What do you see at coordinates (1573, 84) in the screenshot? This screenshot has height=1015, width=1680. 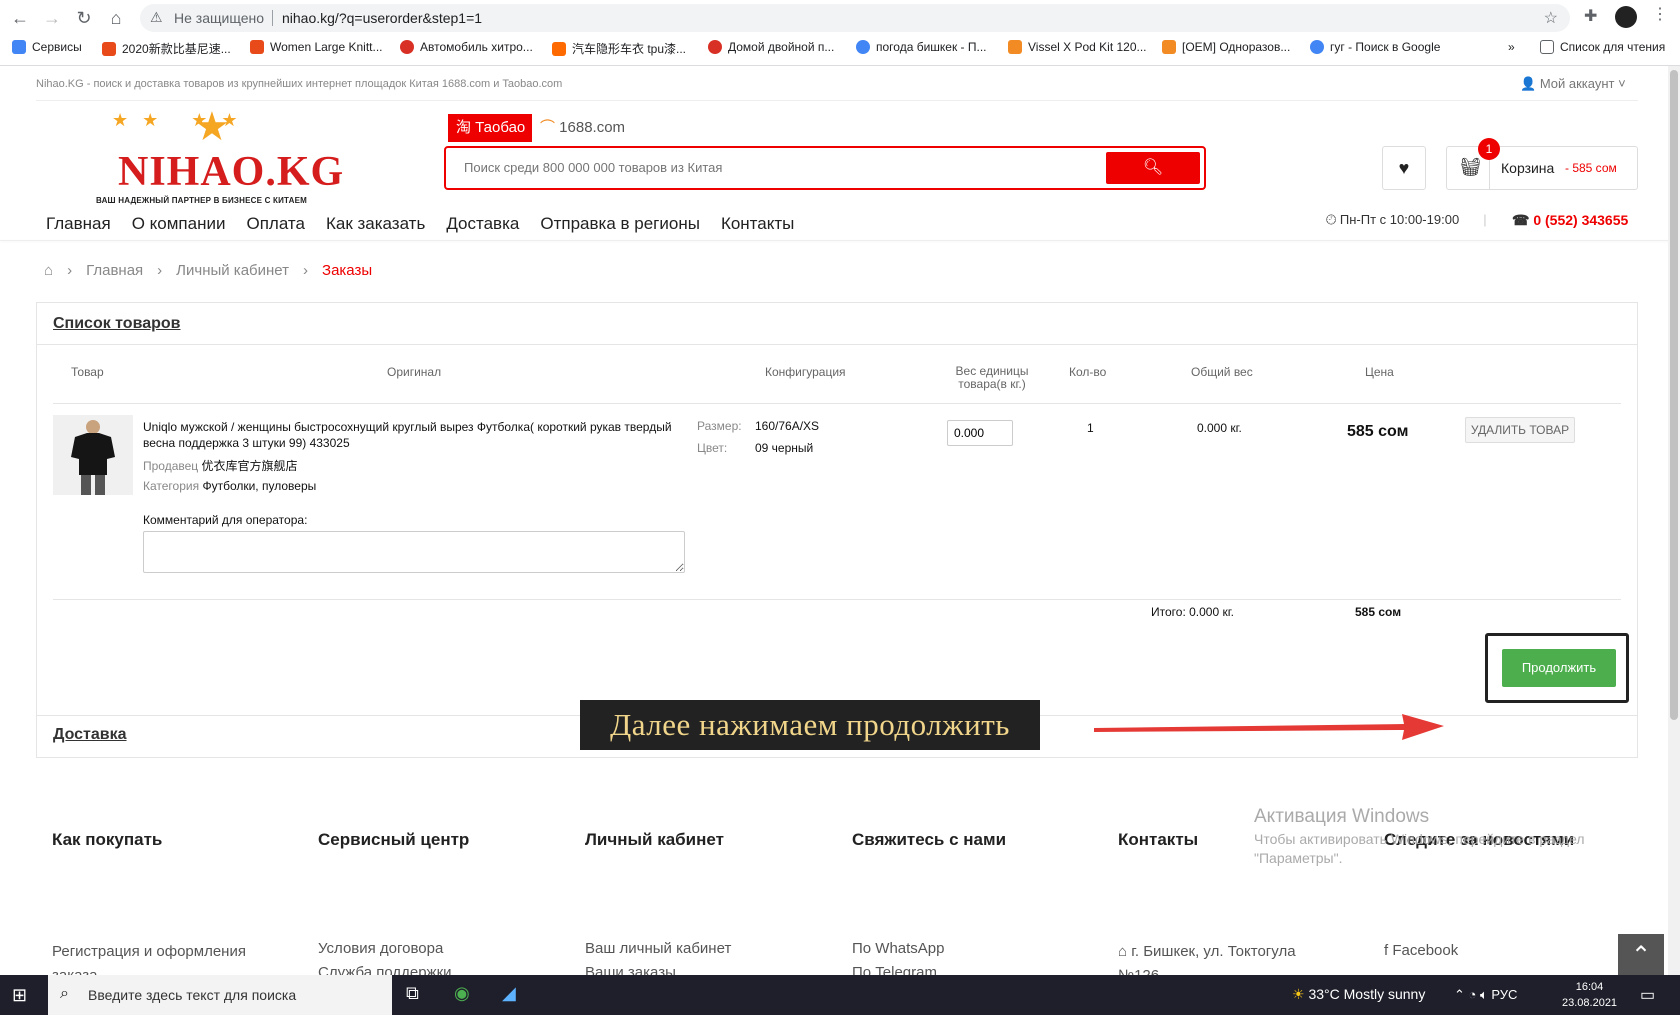 I see `account-menu: 👤 Мой аккаунт ˅` at bounding box center [1573, 84].